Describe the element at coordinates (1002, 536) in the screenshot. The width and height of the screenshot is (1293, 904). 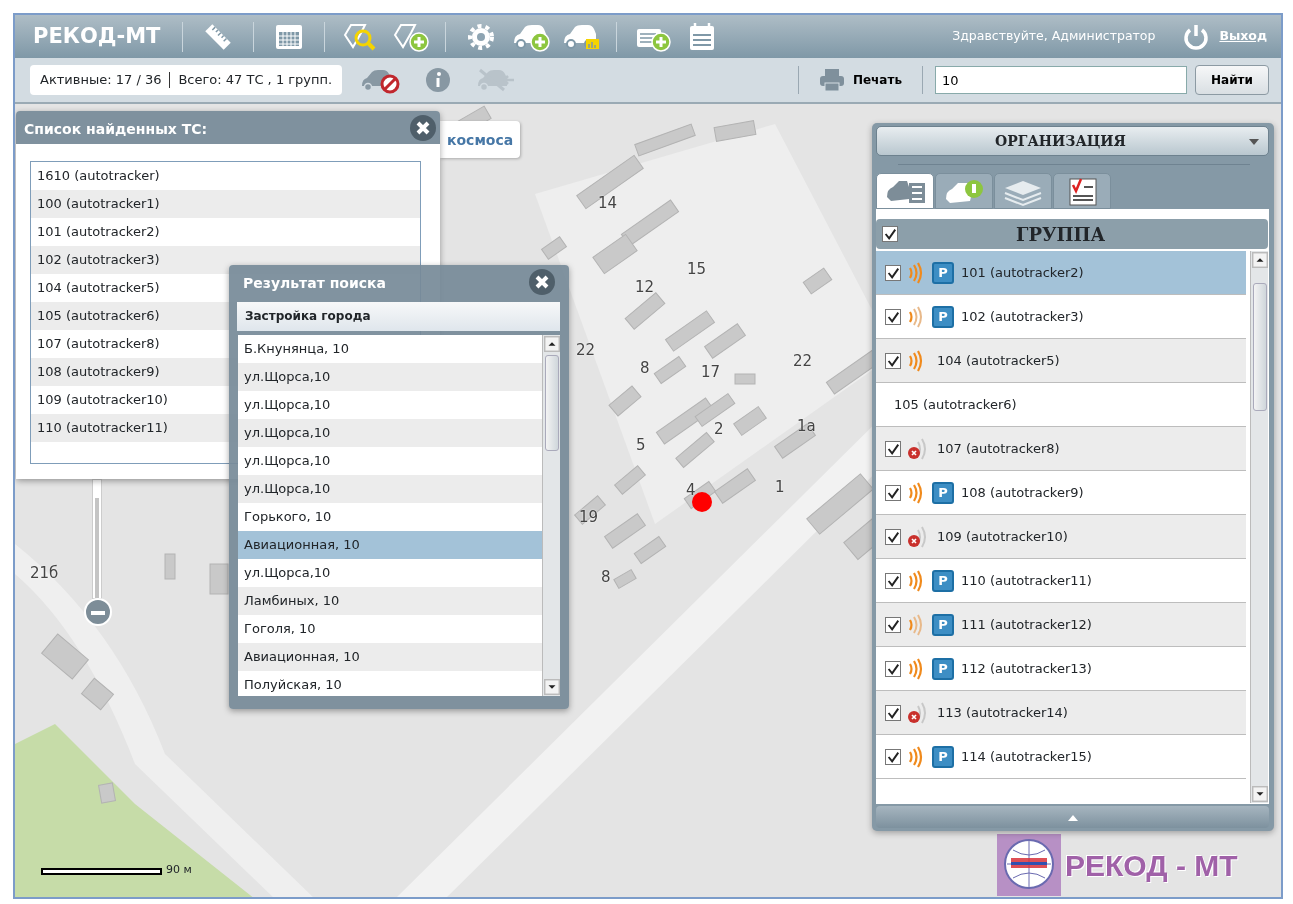
I see `vehicle-name: 109 (autotracker10)` at that location.